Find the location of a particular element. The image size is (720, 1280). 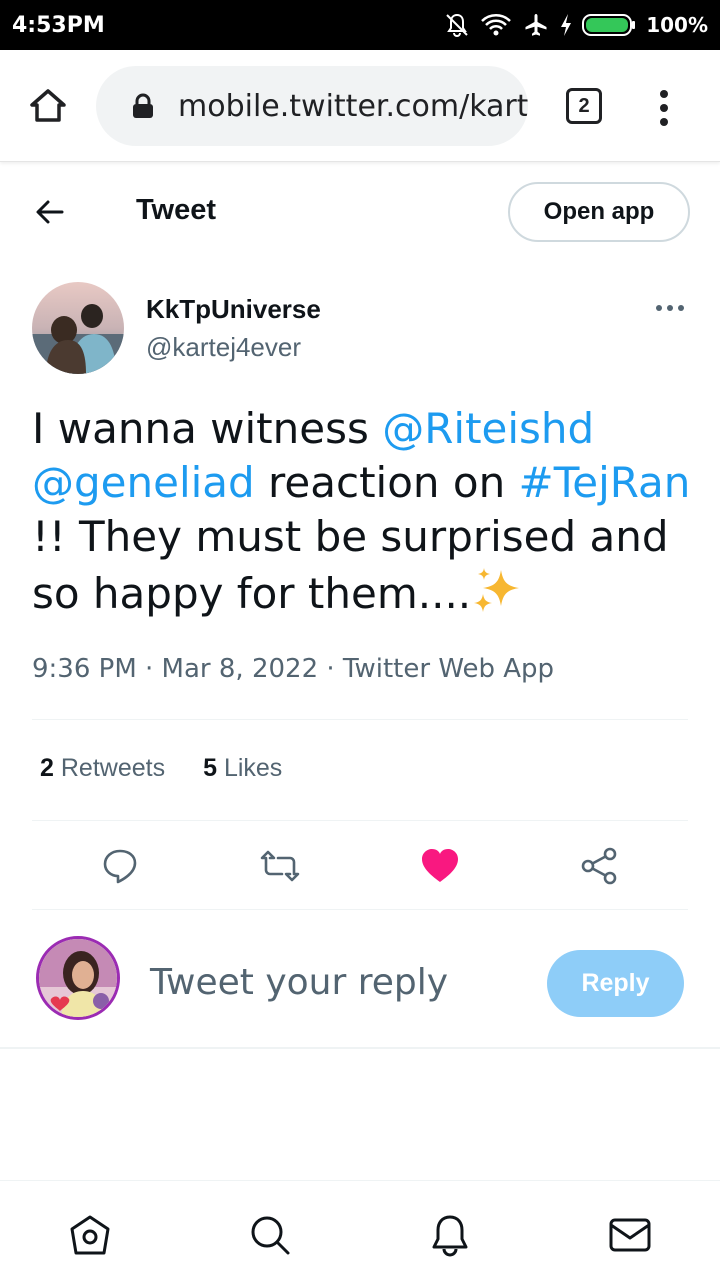

browser-toolbar: mobile.twitter.com/kartej4ever 2 is located at coordinates (360, 106).